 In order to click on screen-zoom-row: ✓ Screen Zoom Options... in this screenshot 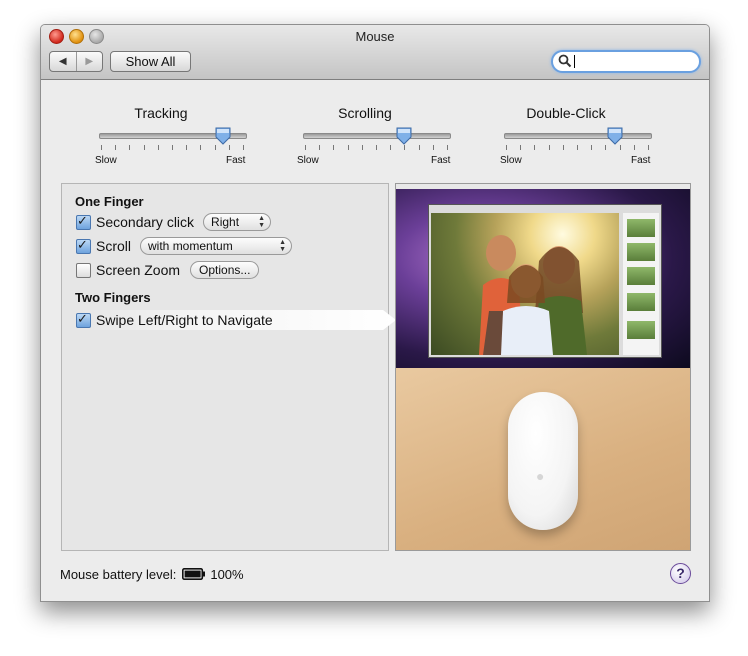, I will do `click(168, 270)`.